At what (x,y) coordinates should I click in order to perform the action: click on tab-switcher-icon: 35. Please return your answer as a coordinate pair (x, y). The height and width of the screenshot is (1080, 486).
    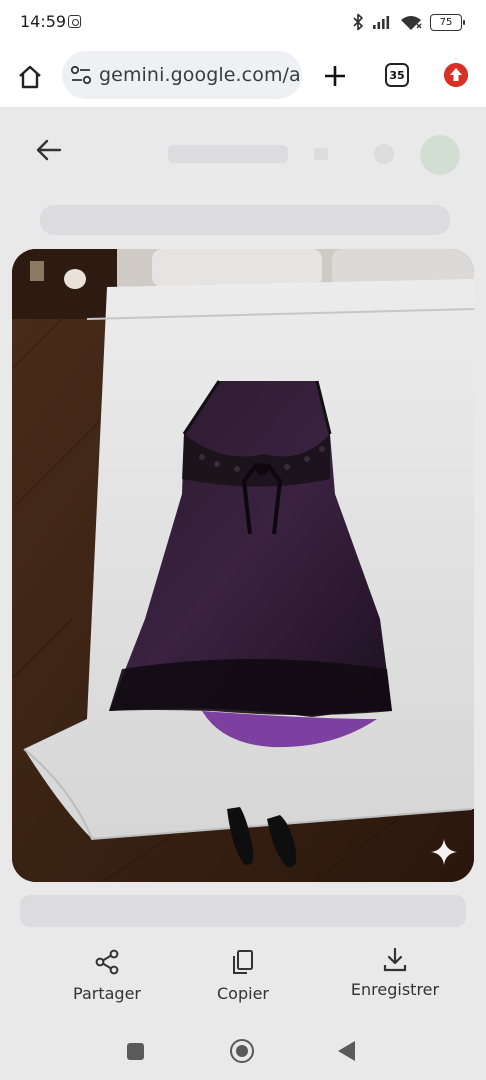
    Looking at the image, I should click on (397, 75).